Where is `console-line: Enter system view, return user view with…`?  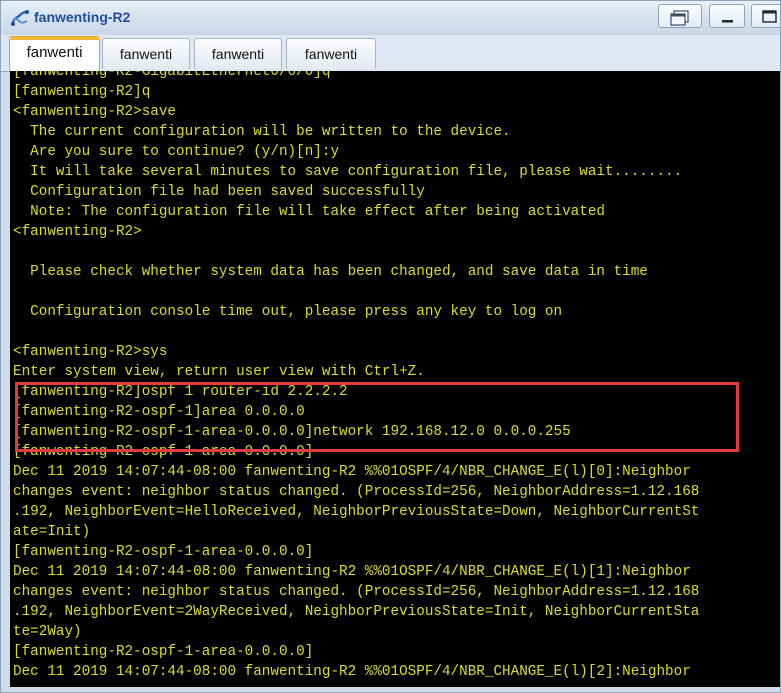 console-line: Enter system view, return user view with… is located at coordinates (219, 372).